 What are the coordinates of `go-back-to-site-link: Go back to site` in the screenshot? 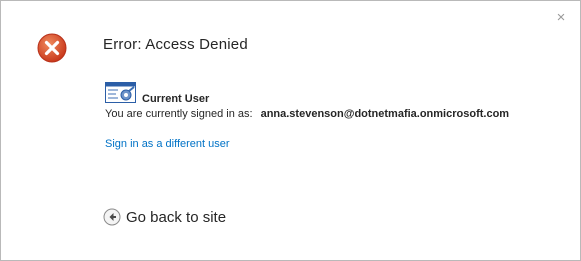 It's located at (164, 217).